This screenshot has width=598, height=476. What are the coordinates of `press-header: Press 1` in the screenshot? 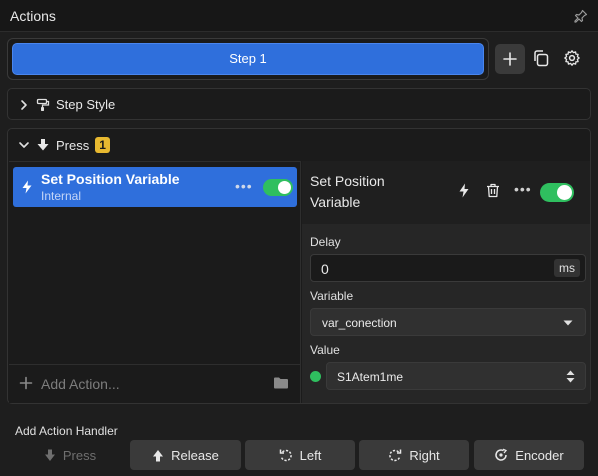 It's located at (64, 145).